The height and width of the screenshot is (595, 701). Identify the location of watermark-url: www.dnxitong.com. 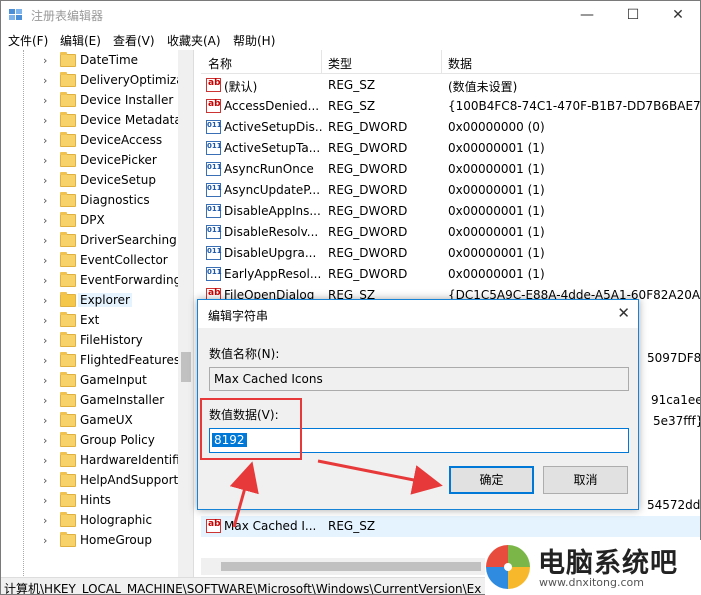
(591, 582).